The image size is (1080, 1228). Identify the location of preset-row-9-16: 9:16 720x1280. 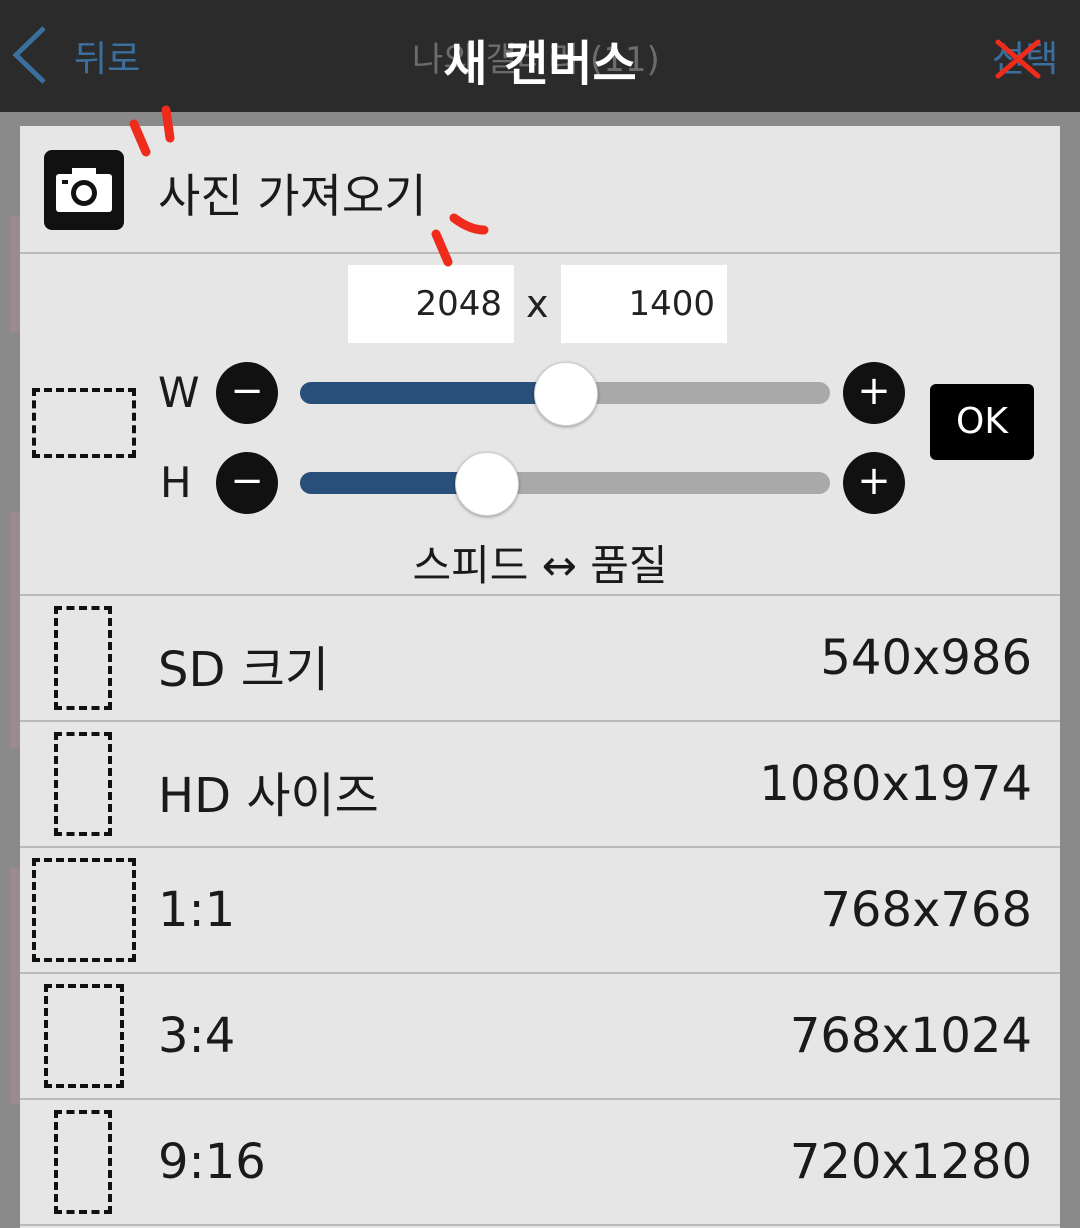
(540, 1163).